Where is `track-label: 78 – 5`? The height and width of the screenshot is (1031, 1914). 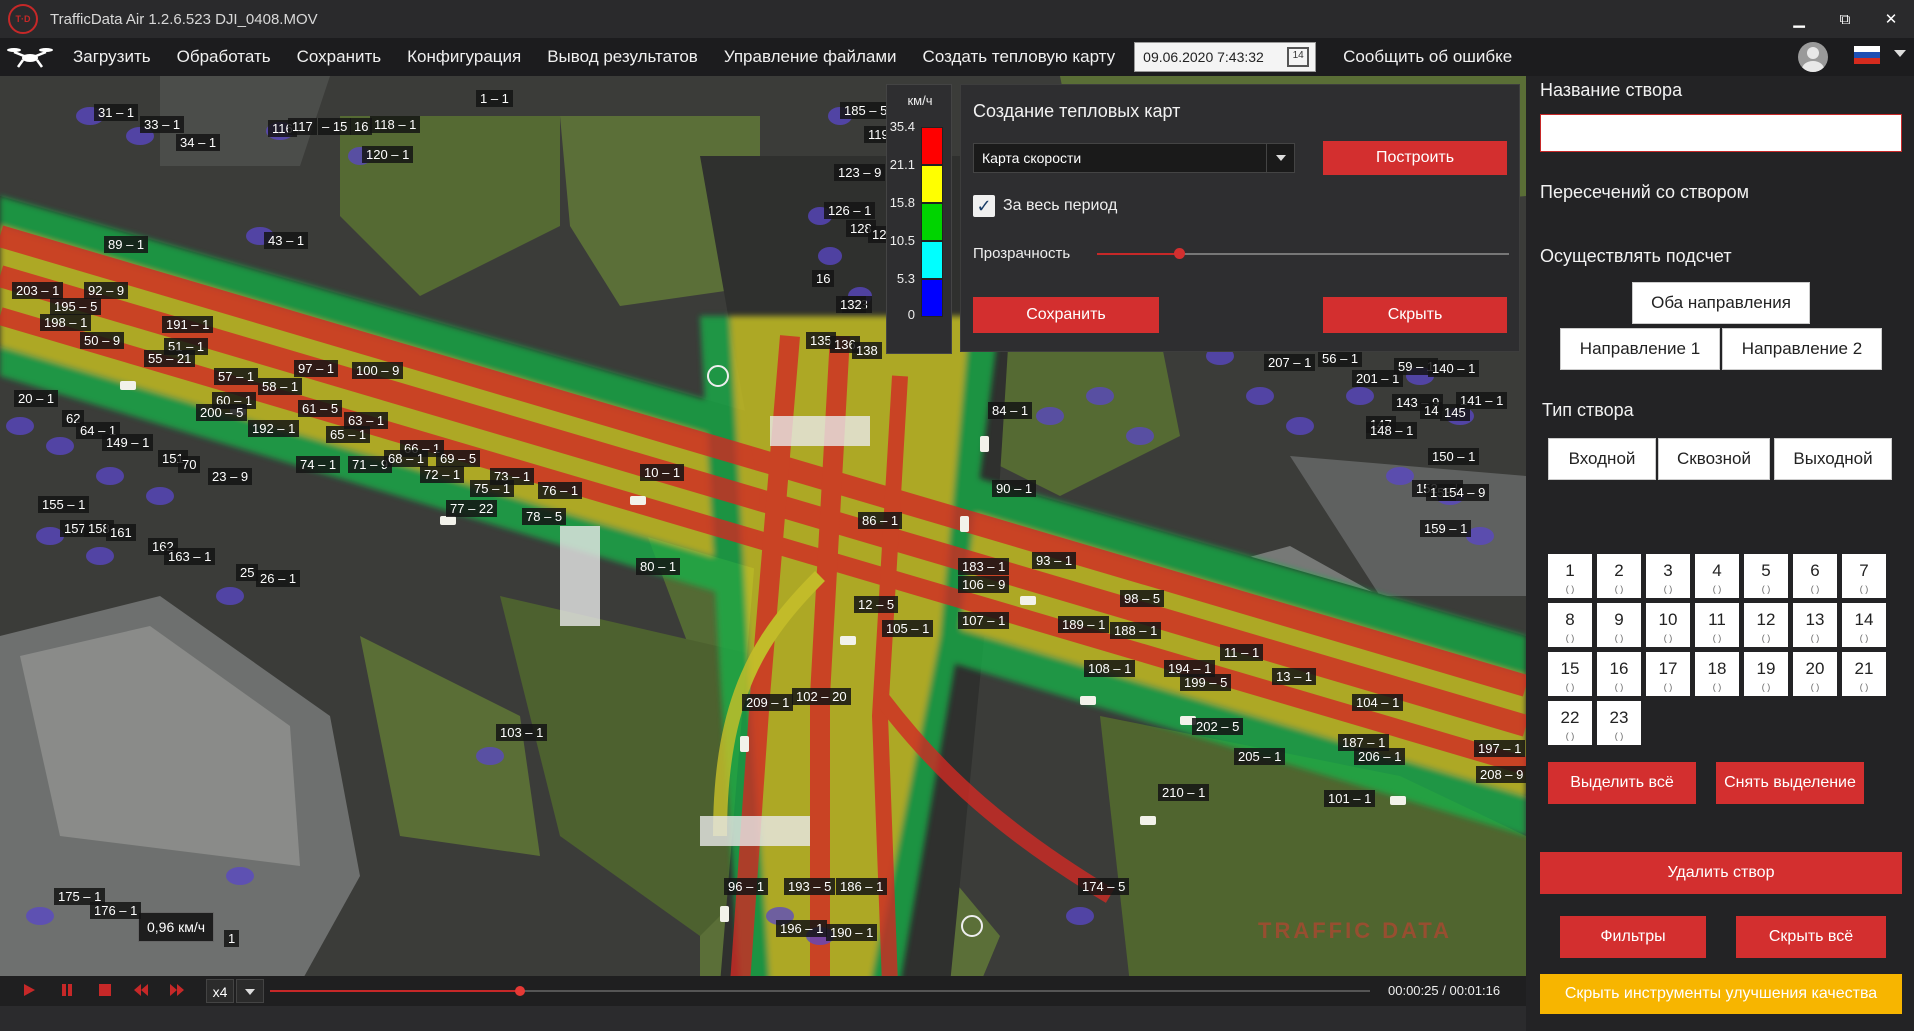
track-label: 78 – 5 is located at coordinates (544, 516).